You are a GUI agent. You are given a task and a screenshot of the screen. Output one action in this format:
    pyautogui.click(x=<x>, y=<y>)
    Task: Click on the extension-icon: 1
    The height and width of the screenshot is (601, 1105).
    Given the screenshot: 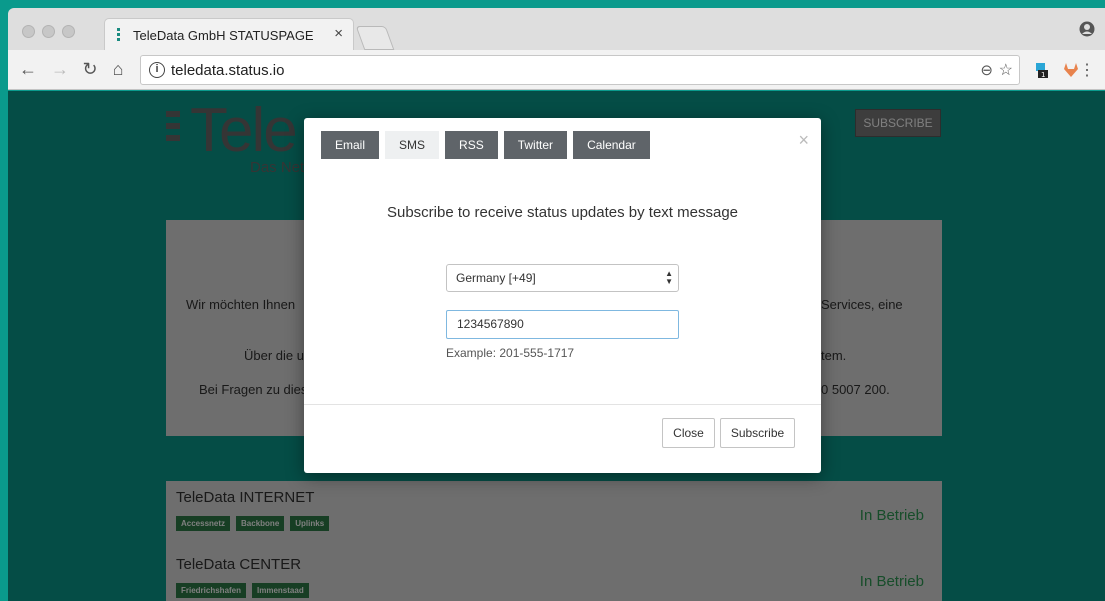 What is the action you would take?
    pyautogui.click(x=1041, y=70)
    